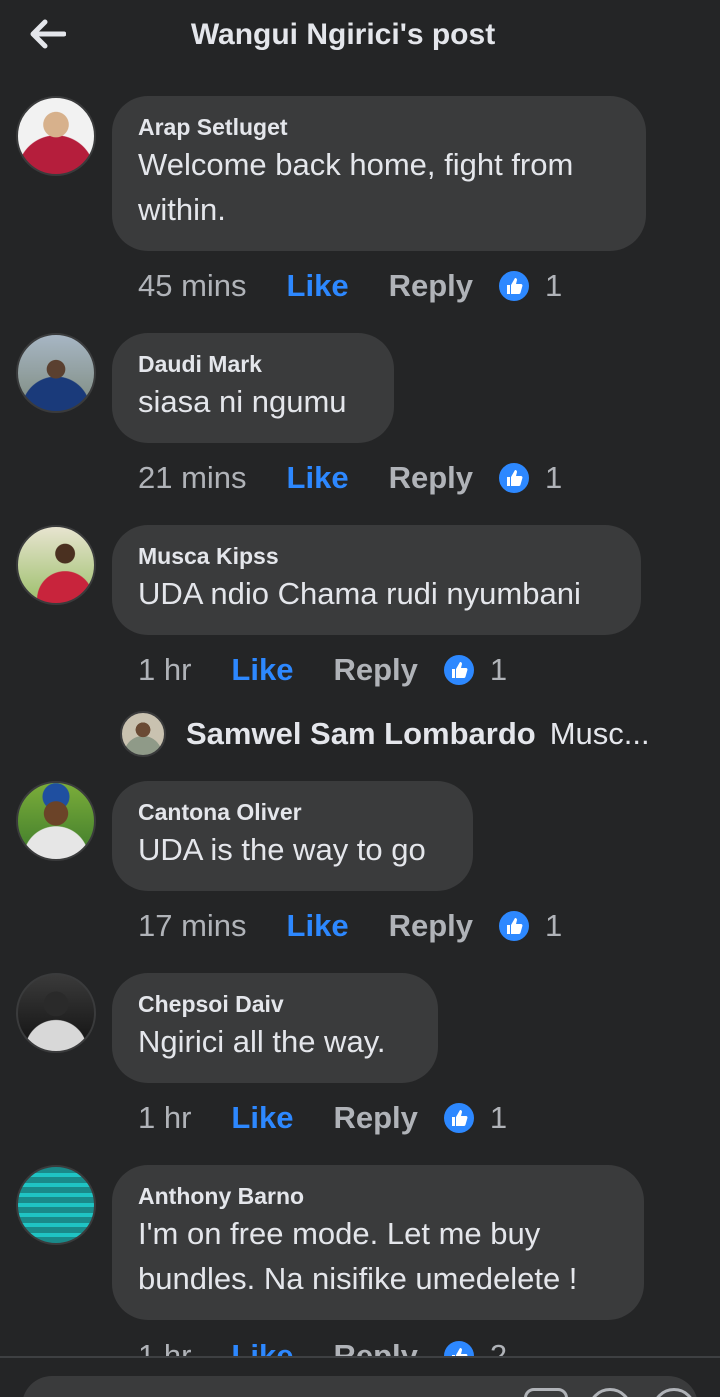  I want to click on comment-text: UDA is the way to go, so click(282, 849).